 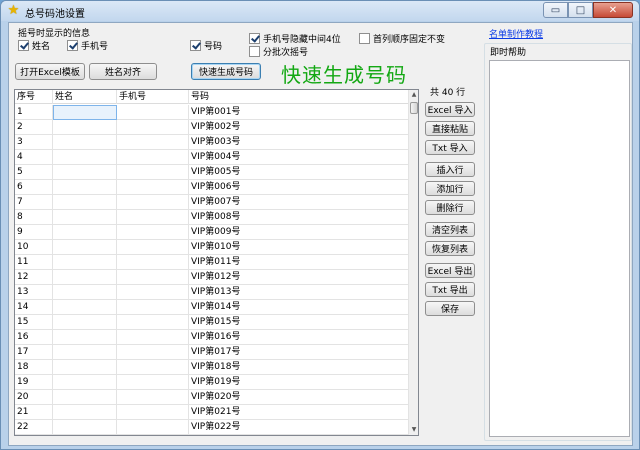 What do you see at coordinates (34, 367) in the screenshot?
I see `cell-index: 18` at bounding box center [34, 367].